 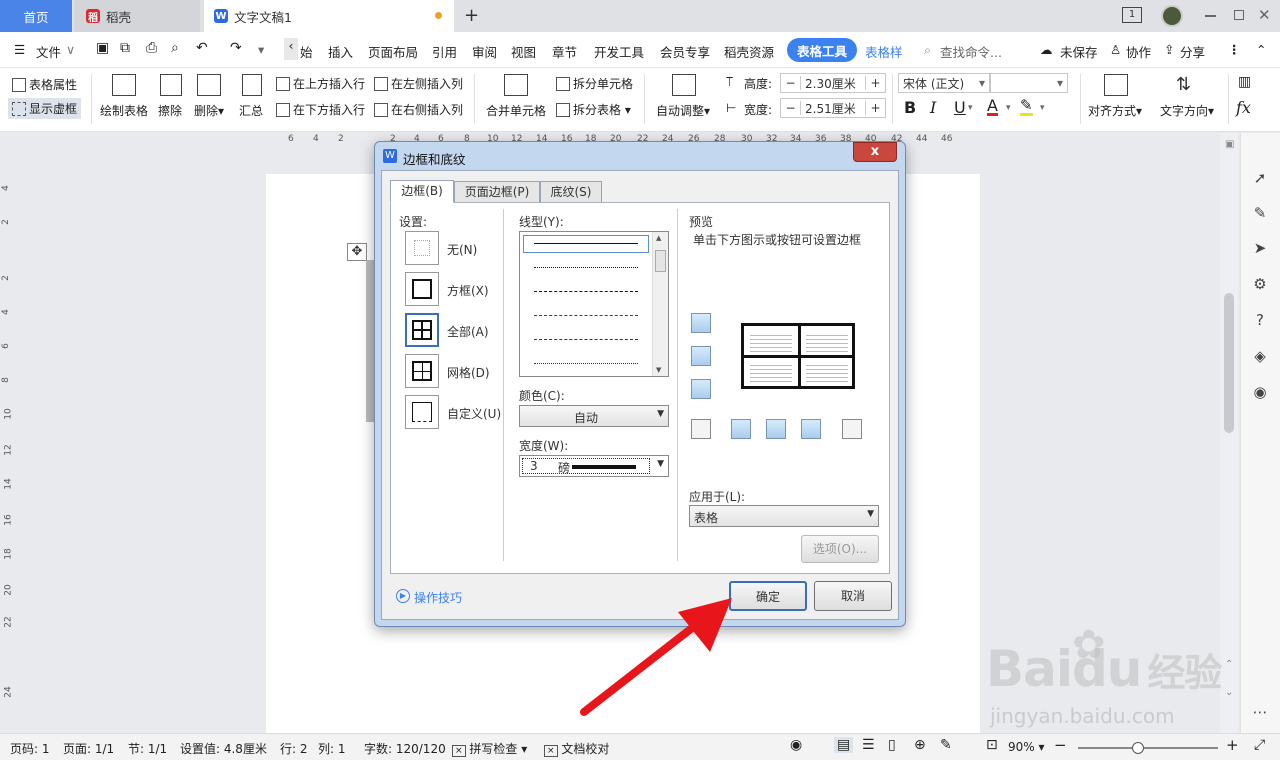 What do you see at coordinates (798, 356) in the screenshot?
I see `border-preview` at bounding box center [798, 356].